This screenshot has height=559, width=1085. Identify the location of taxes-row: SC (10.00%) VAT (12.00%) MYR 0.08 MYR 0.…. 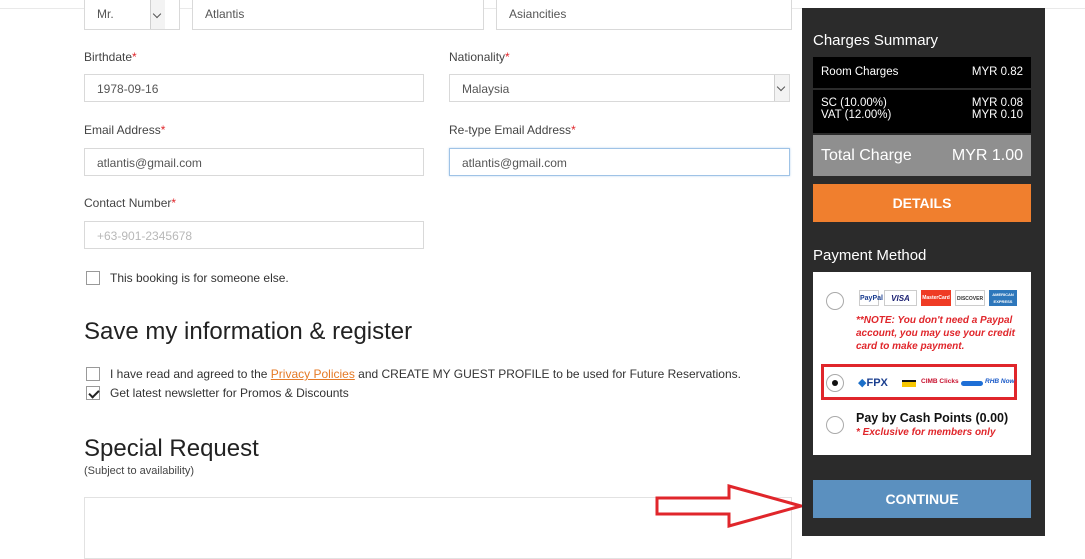
(922, 111).